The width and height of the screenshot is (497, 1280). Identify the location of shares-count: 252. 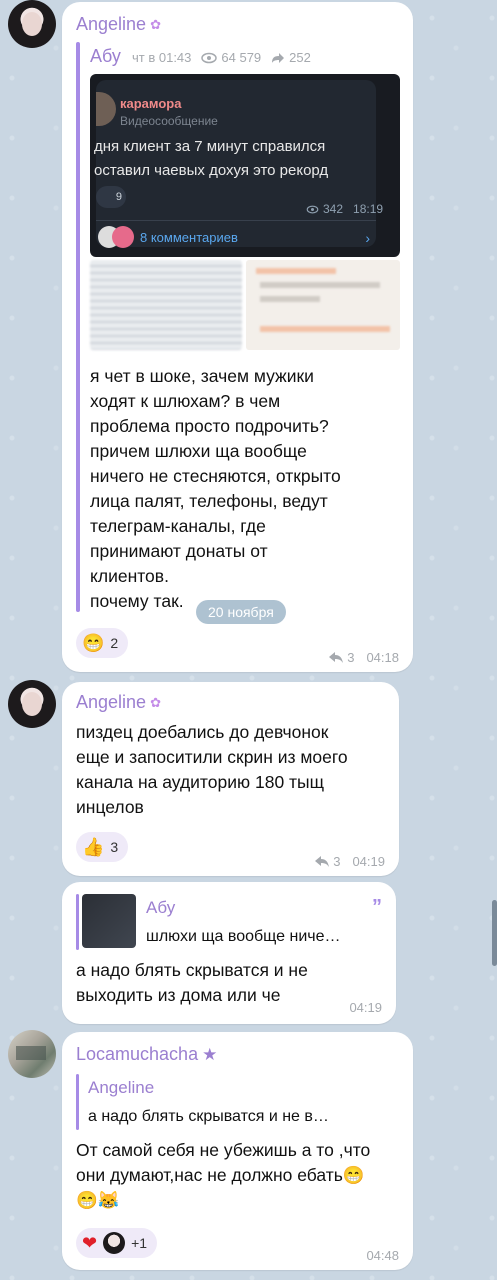
(300, 57).